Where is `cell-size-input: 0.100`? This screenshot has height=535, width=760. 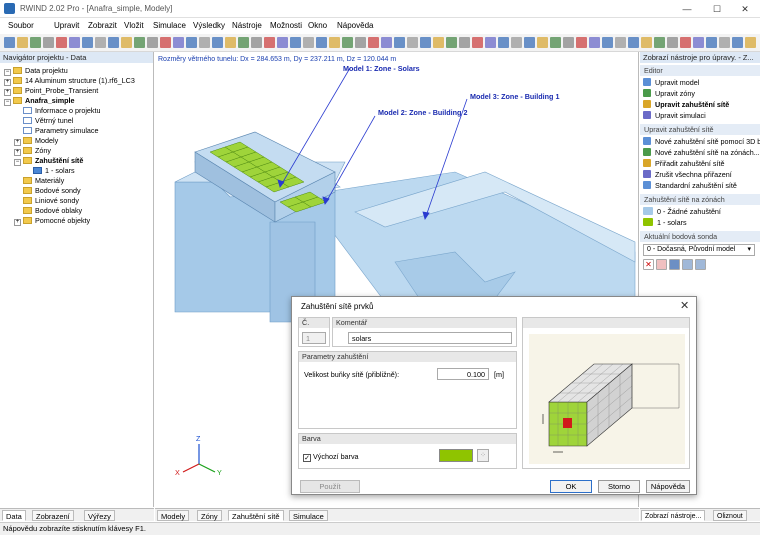
cell-size-input: 0.100 is located at coordinates (463, 374).